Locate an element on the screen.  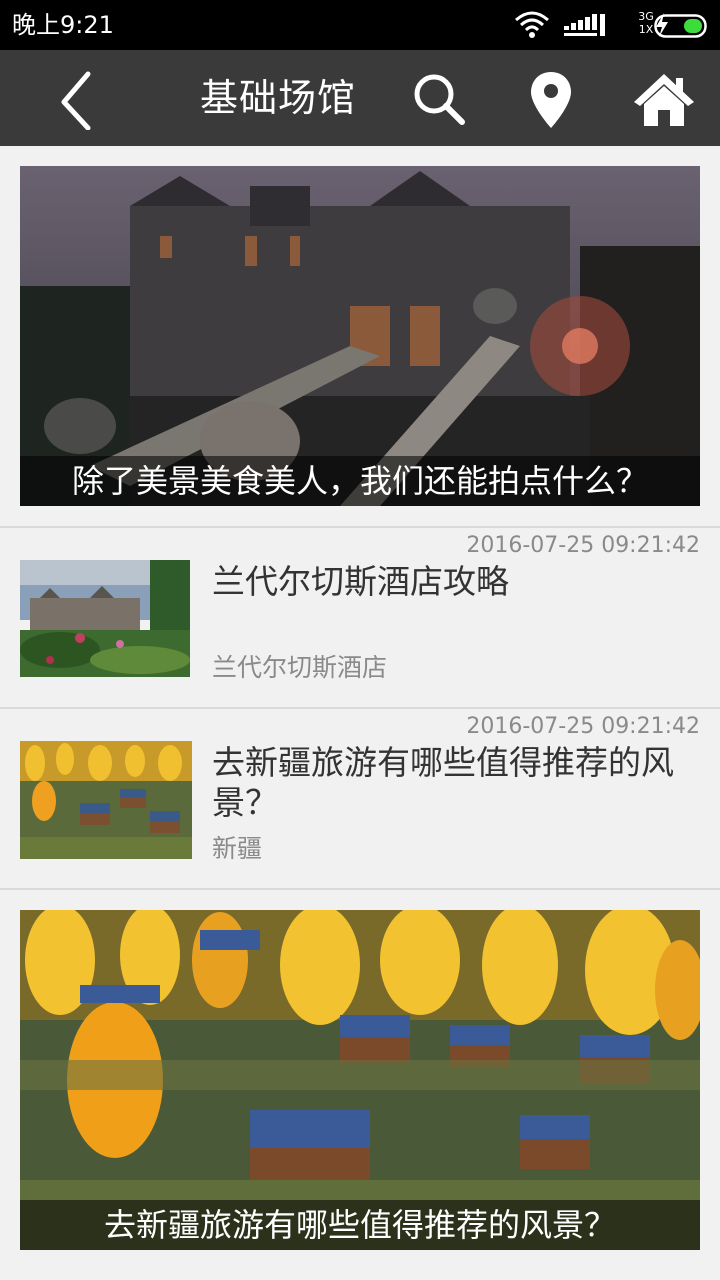
back-arrow-icon is located at coordinates (78, 100).